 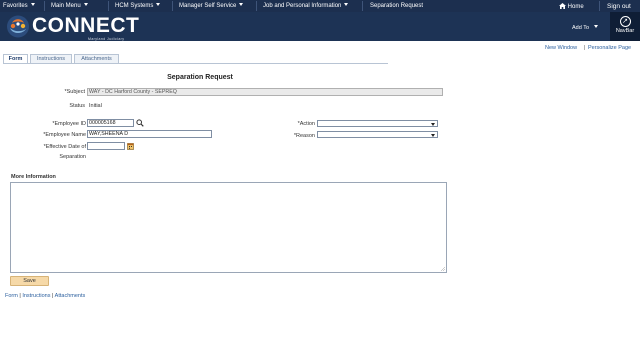 What do you see at coordinates (134, 6) in the screenshot?
I see `breadcrumb-label: HCM Systems` at bounding box center [134, 6].